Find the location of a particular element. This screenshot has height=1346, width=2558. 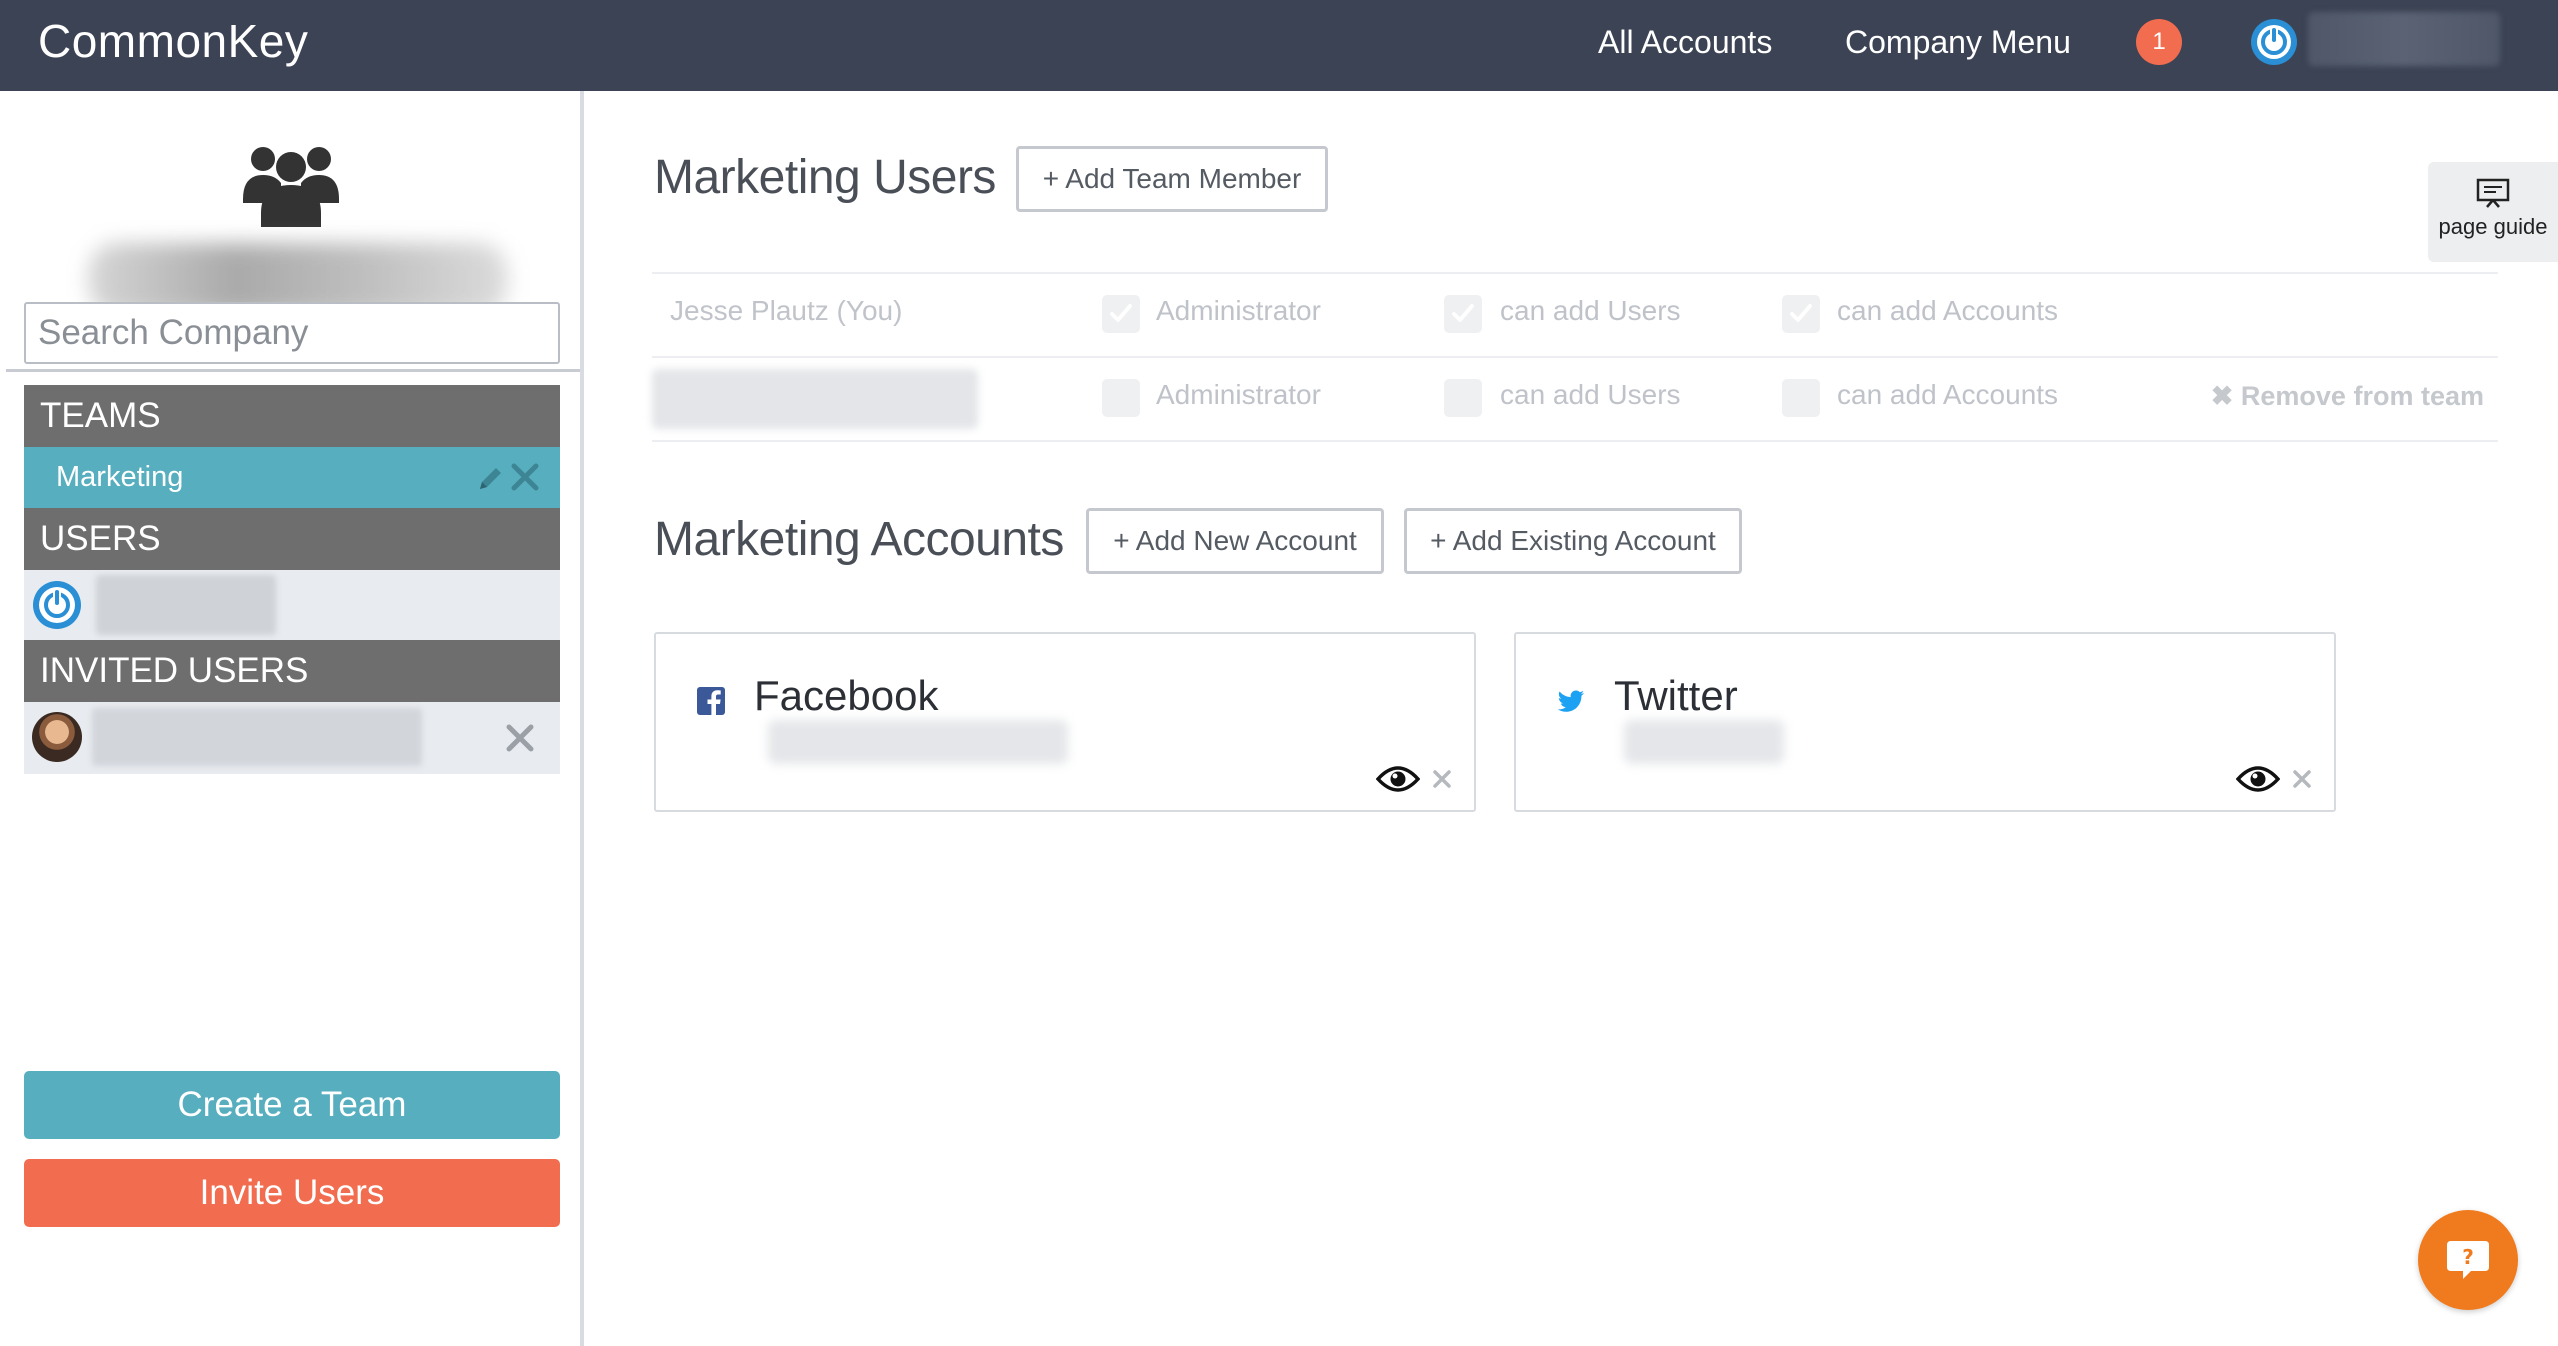

top-navigation-bar: CommonKey All Accounts Company Menu 1 is located at coordinates (1279, 45).